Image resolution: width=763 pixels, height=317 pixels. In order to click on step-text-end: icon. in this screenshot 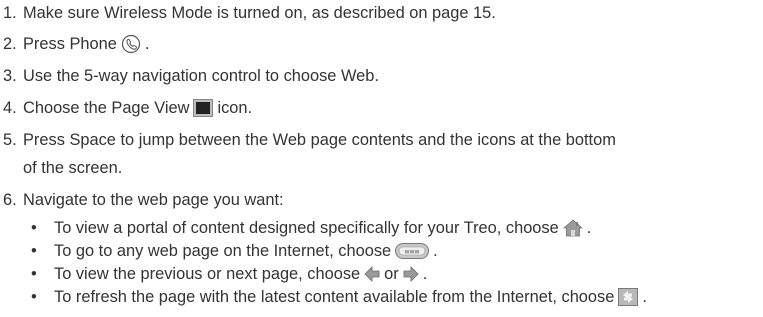, I will do `click(235, 107)`.